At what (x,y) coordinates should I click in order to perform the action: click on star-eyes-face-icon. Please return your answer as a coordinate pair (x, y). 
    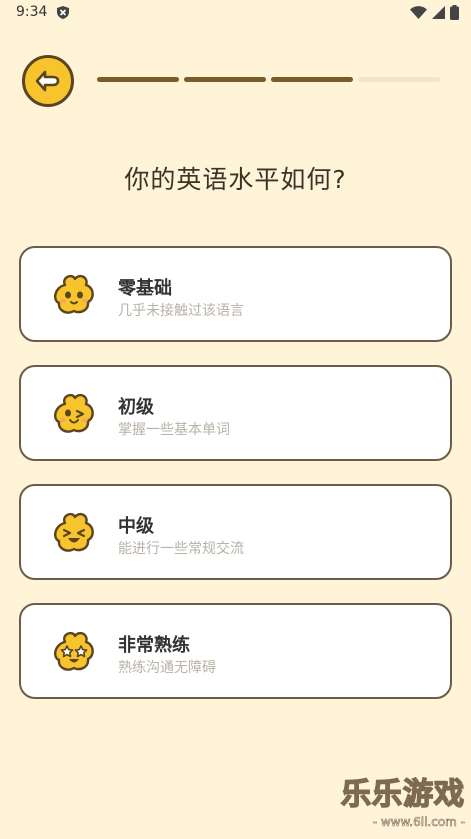
    Looking at the image, I should click on (73, 651).